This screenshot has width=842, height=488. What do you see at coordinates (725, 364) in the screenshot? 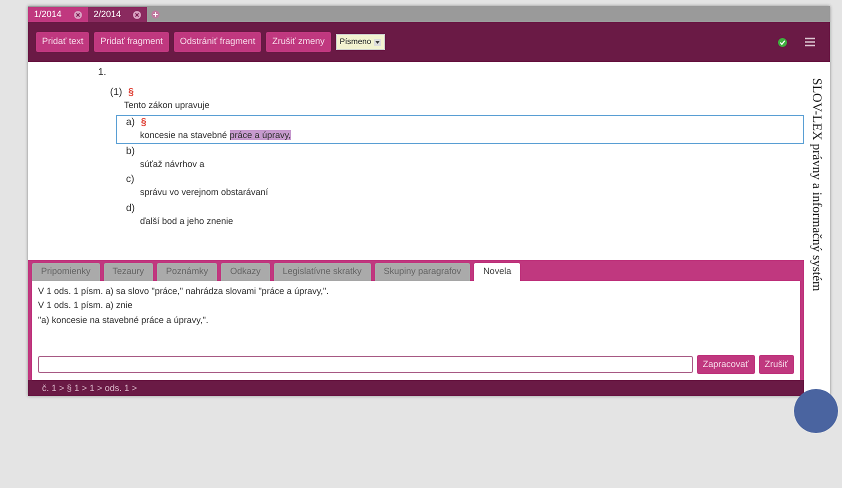
I see `action-button: Zapracovať` at bounding box center [725, 364].